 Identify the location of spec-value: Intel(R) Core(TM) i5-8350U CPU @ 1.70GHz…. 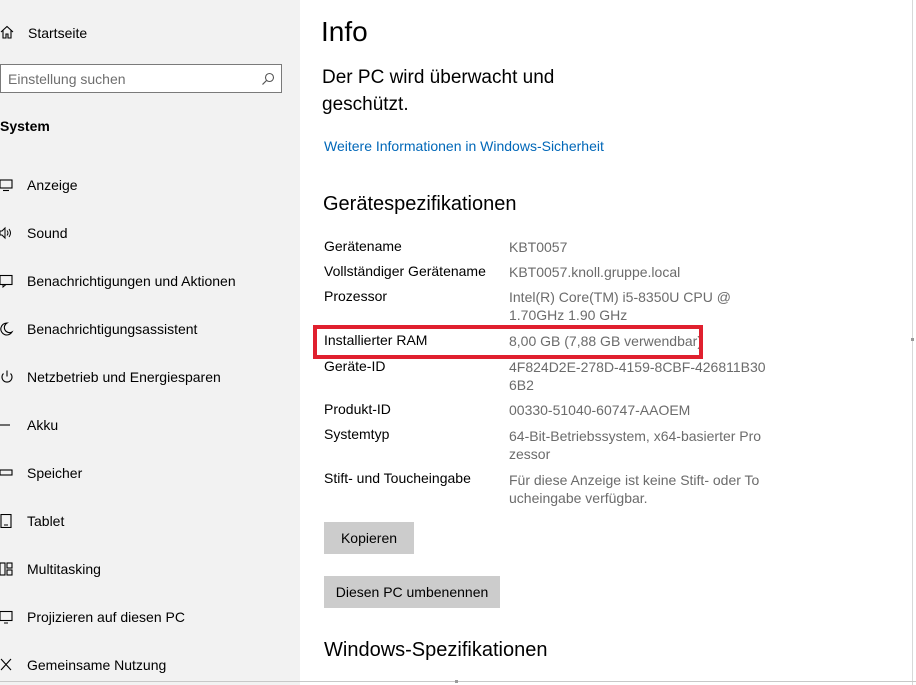
(620, 306).